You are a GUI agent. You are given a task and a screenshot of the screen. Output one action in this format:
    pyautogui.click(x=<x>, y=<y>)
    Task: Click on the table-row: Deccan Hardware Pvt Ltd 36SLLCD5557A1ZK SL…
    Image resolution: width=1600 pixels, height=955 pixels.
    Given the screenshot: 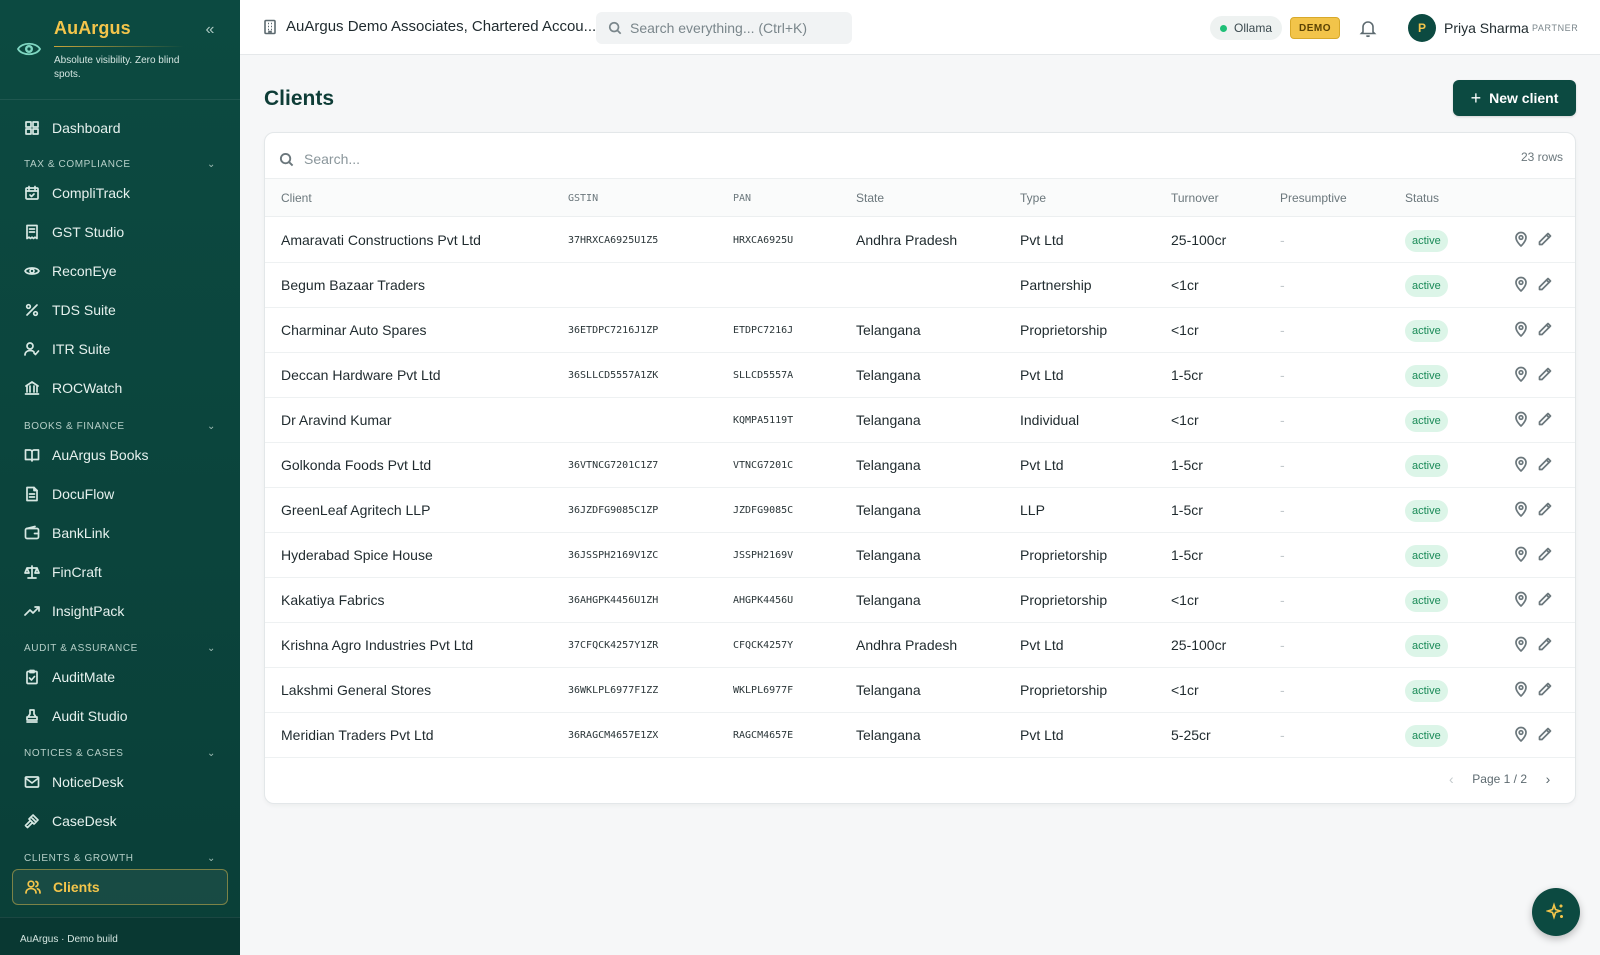 What is the action you would take?
    pyautogui.click(x=920, y=375)
    